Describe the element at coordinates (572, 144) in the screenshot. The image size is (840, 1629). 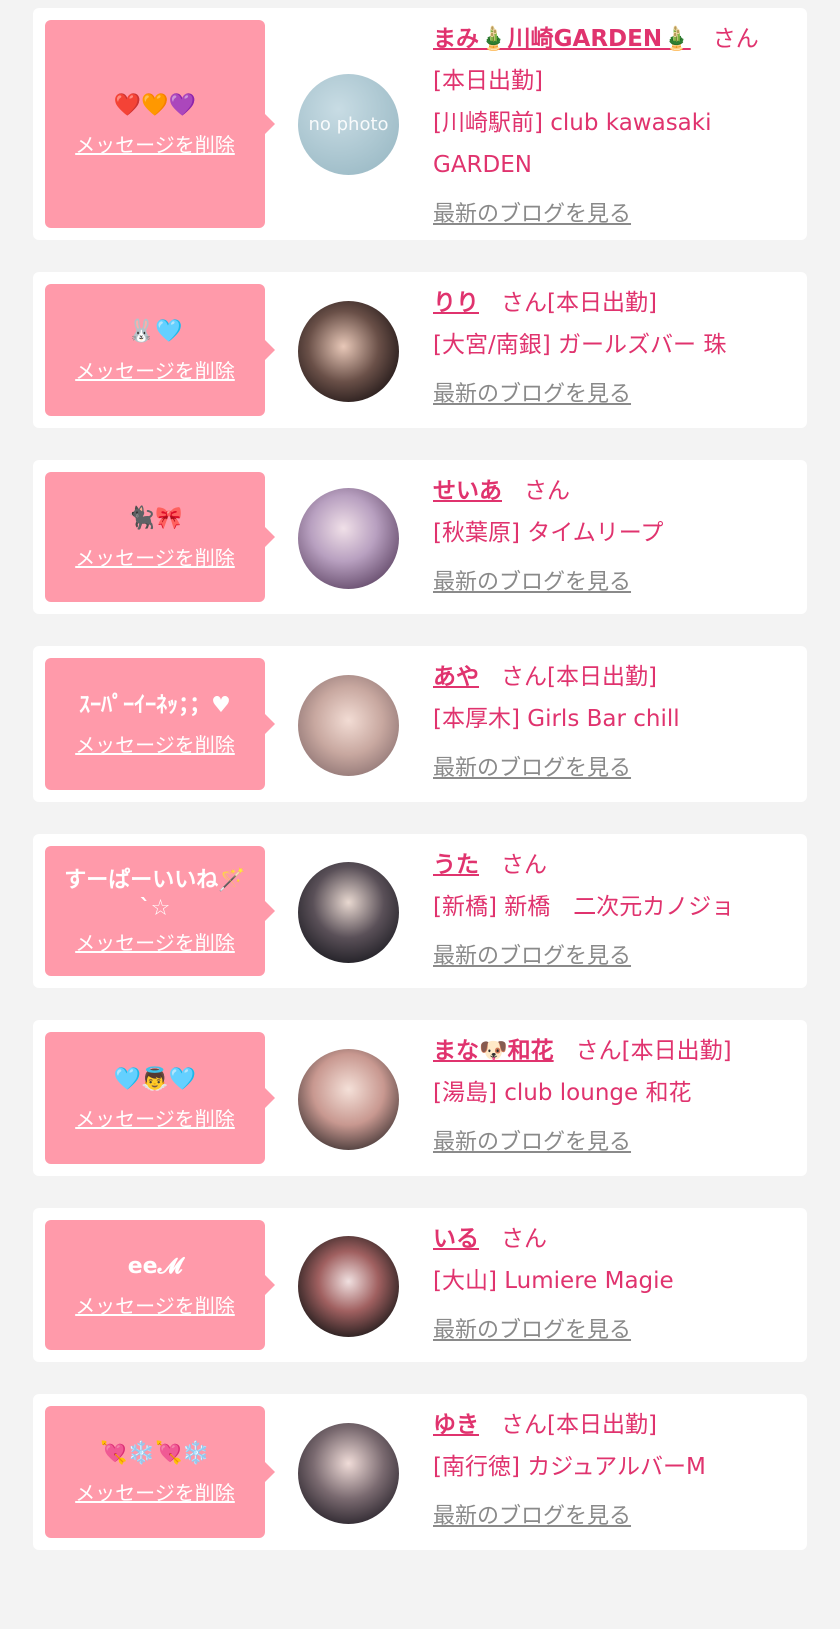
I see `shop-name: [川崎駅前] club kawasaki GARDEN` at that location.